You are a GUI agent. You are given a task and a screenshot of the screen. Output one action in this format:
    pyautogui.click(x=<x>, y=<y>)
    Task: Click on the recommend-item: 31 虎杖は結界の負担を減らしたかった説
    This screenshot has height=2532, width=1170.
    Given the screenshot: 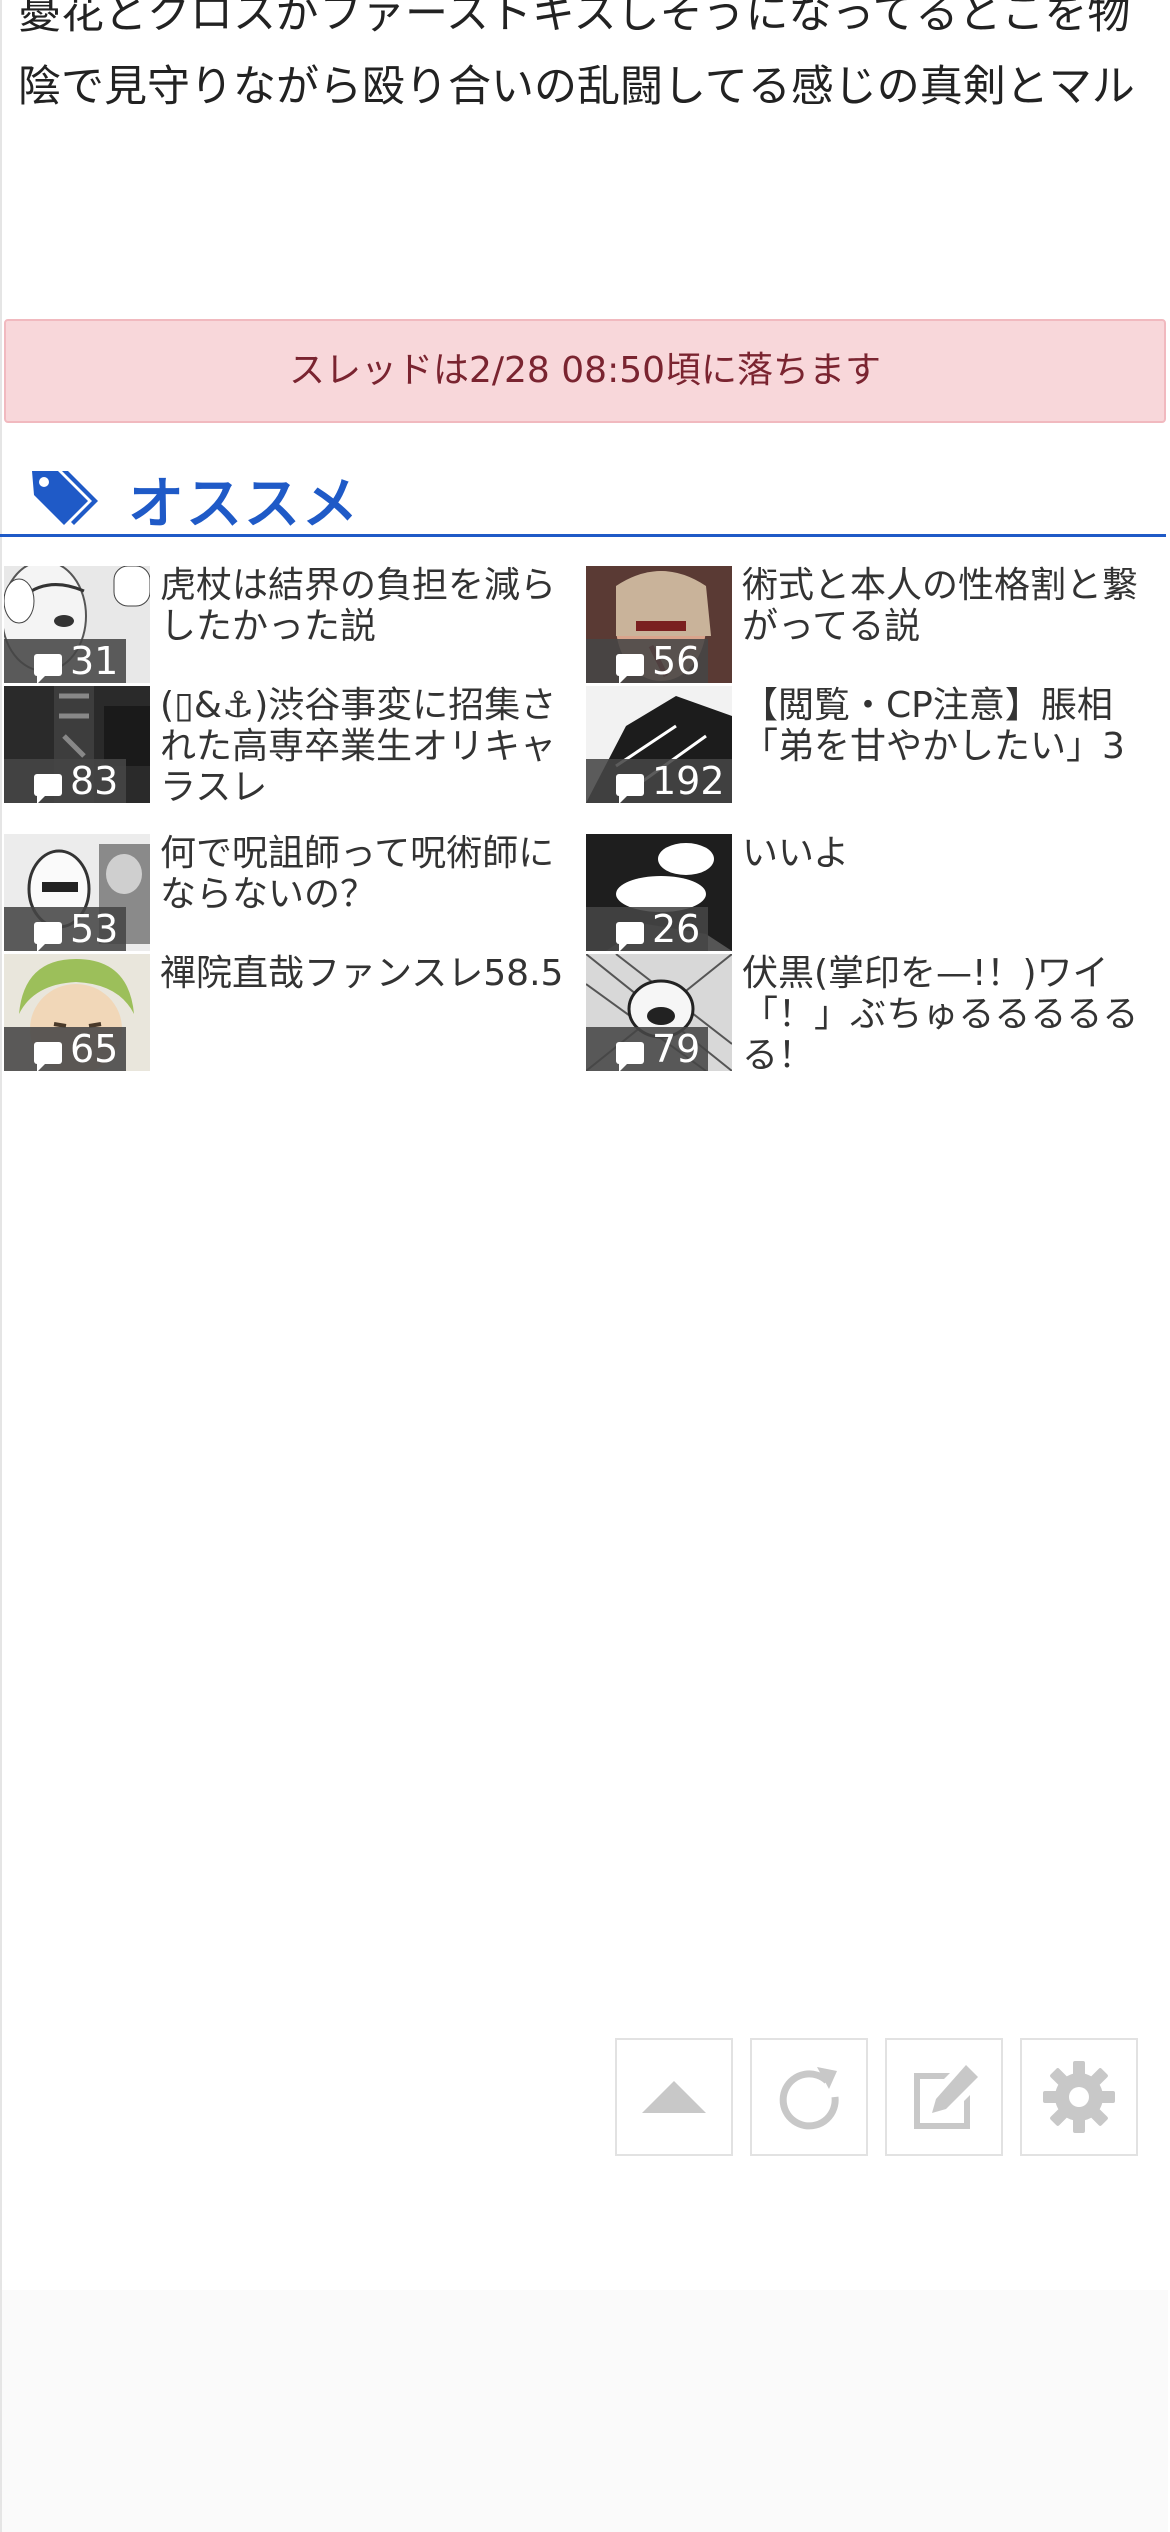 What is the action you would take?
    pyautogui.click(x=290, y=623)
    